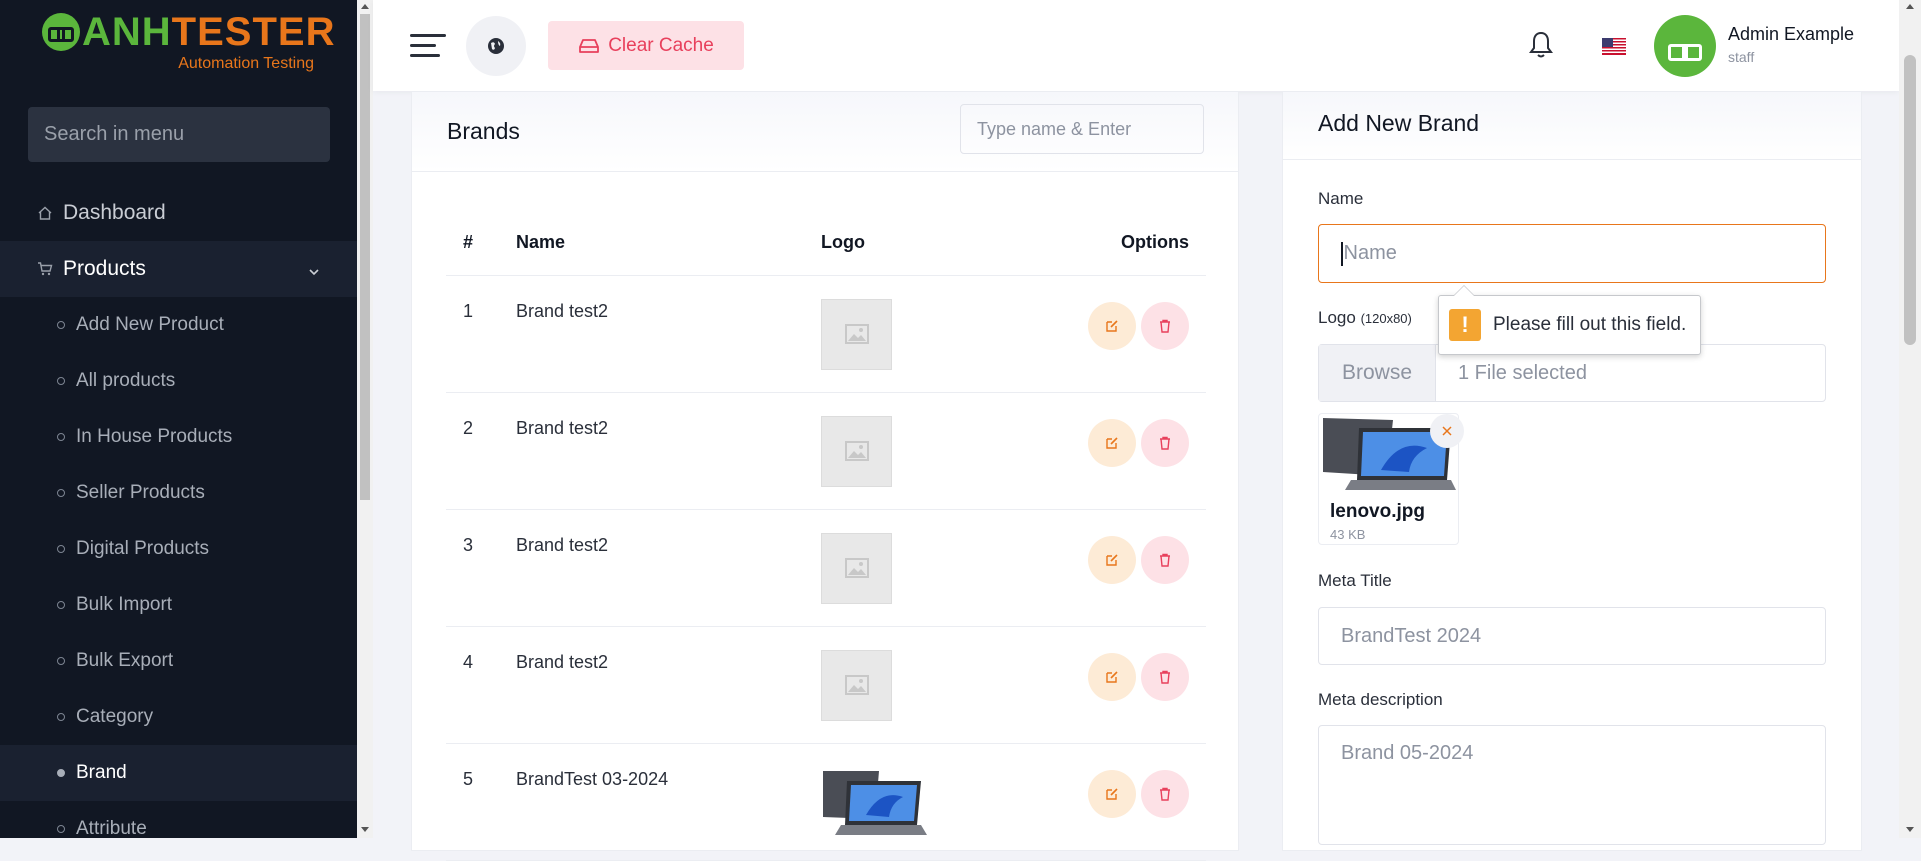 The height and width of the screenshot is (861, 1921). I want to click on sidebar-item-dashboard: Dashboard, so click(178, 213).